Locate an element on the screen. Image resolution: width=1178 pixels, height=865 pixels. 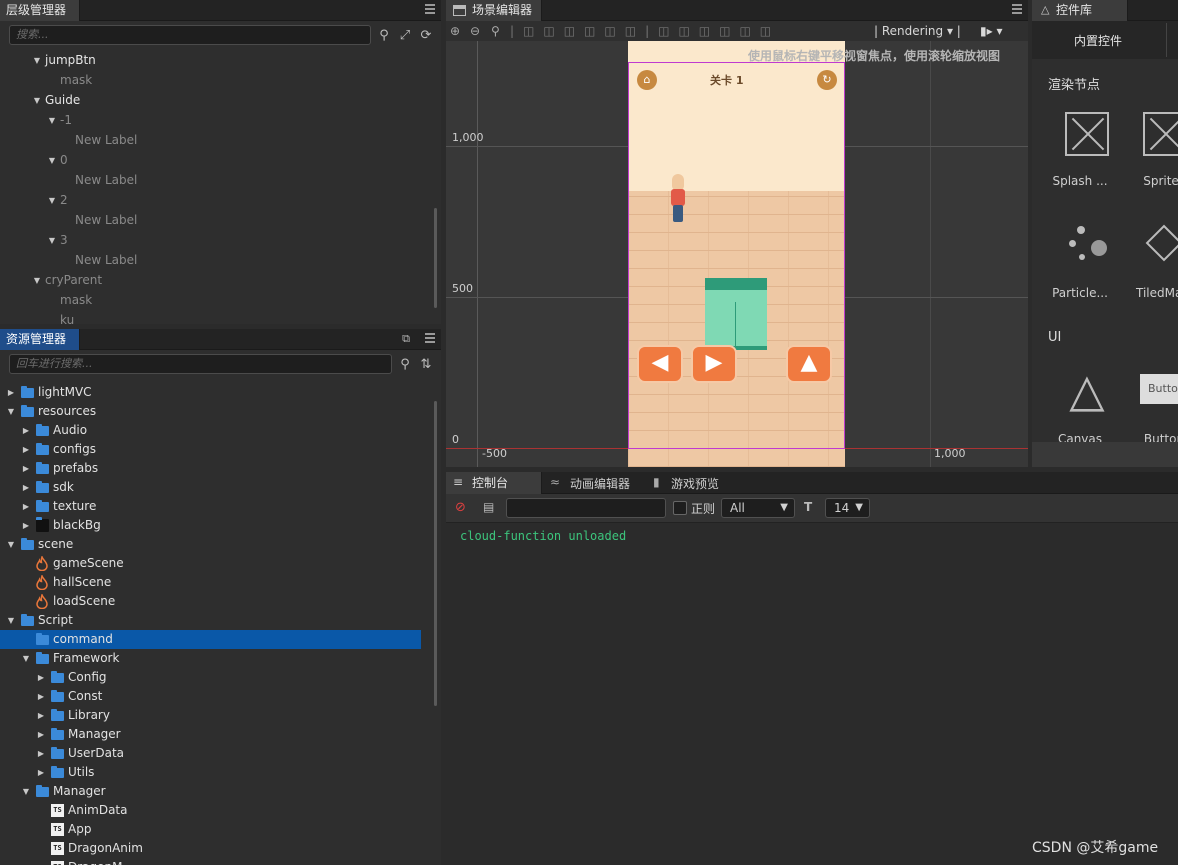
asset-folder-item: ▶ configs is located at coordinates (210, 449).